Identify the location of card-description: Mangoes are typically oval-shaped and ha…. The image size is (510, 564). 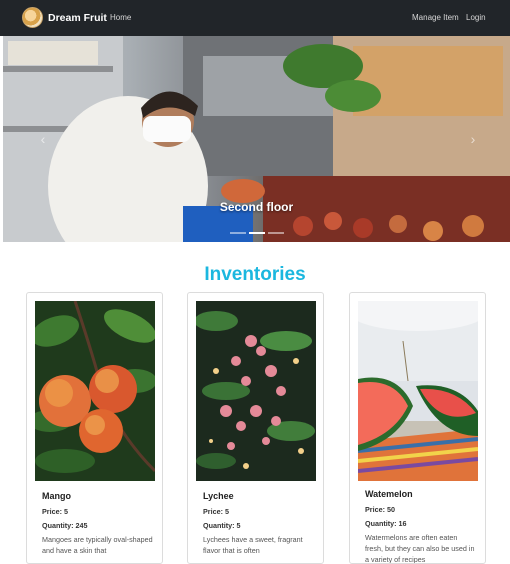
(97, 545).